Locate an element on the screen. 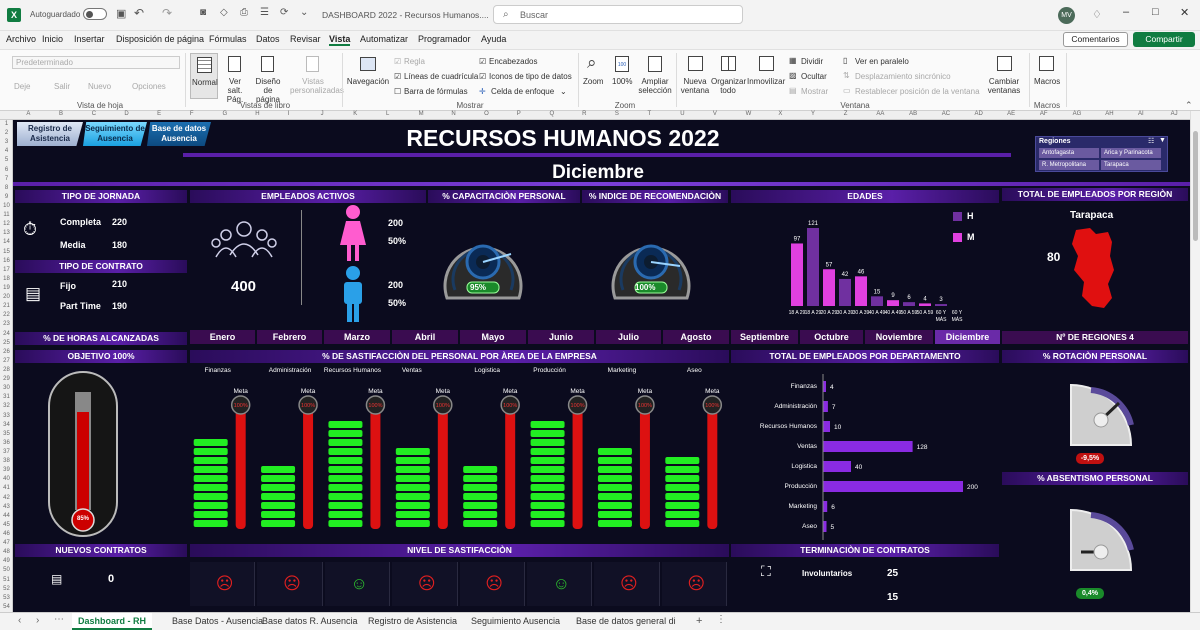 The height and width of the screenshot is (630, 1200). row-header: 42 is located at coordinates (6, 498).